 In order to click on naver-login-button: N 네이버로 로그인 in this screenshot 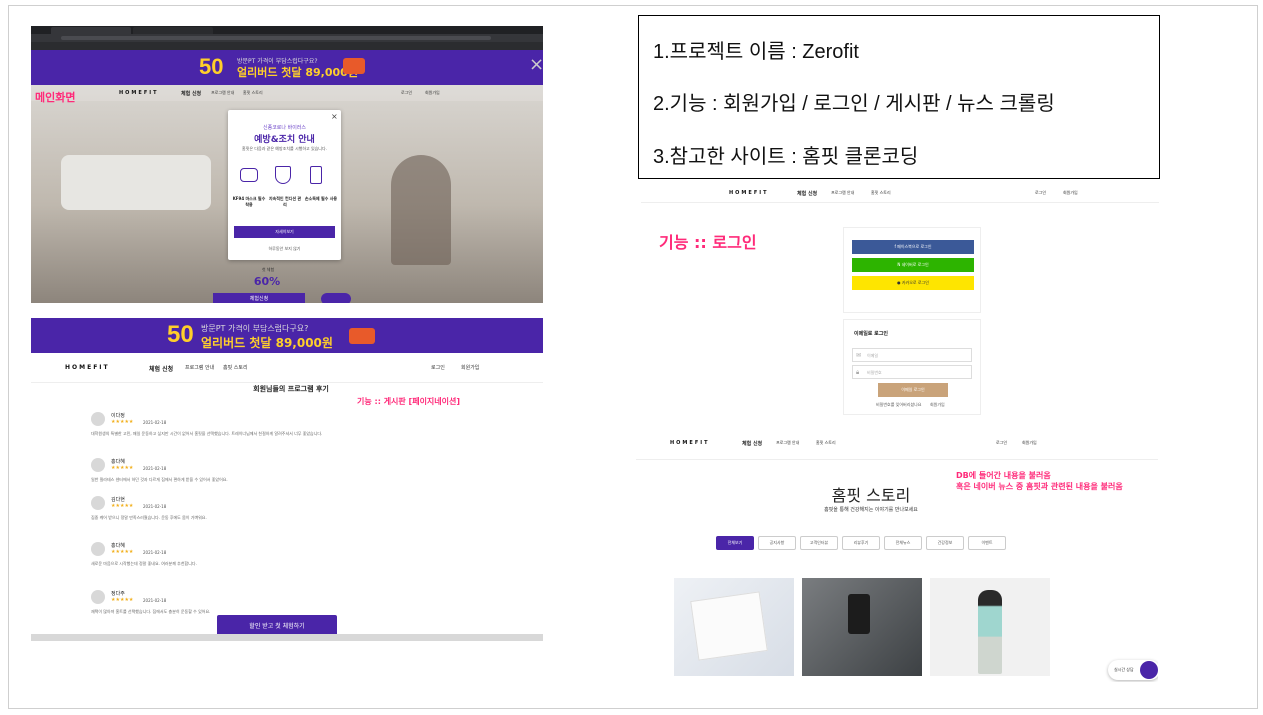, I will do `click(913, 265)`.